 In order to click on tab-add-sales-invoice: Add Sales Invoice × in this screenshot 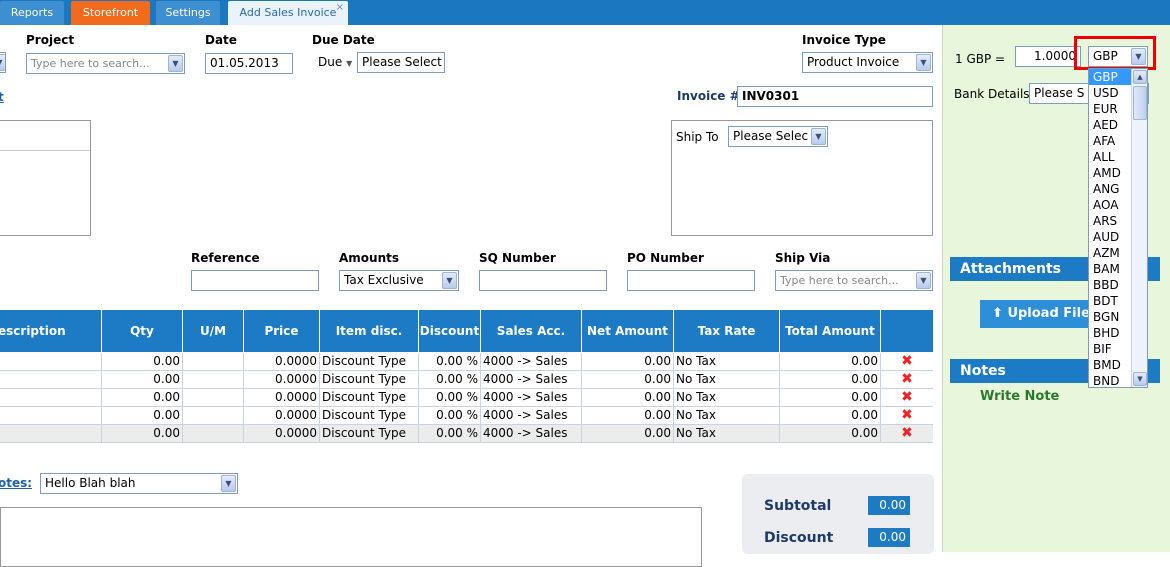, I will do `click(288, 13)`.